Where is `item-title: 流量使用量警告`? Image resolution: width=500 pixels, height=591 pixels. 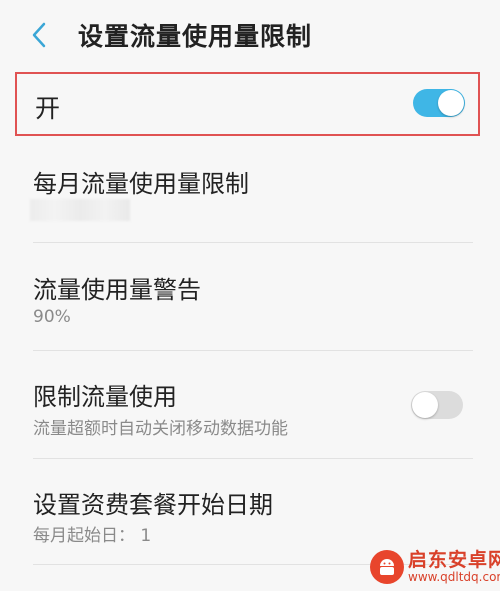 item-title: 流量使用量警告 is located at coordinates (117, 290).